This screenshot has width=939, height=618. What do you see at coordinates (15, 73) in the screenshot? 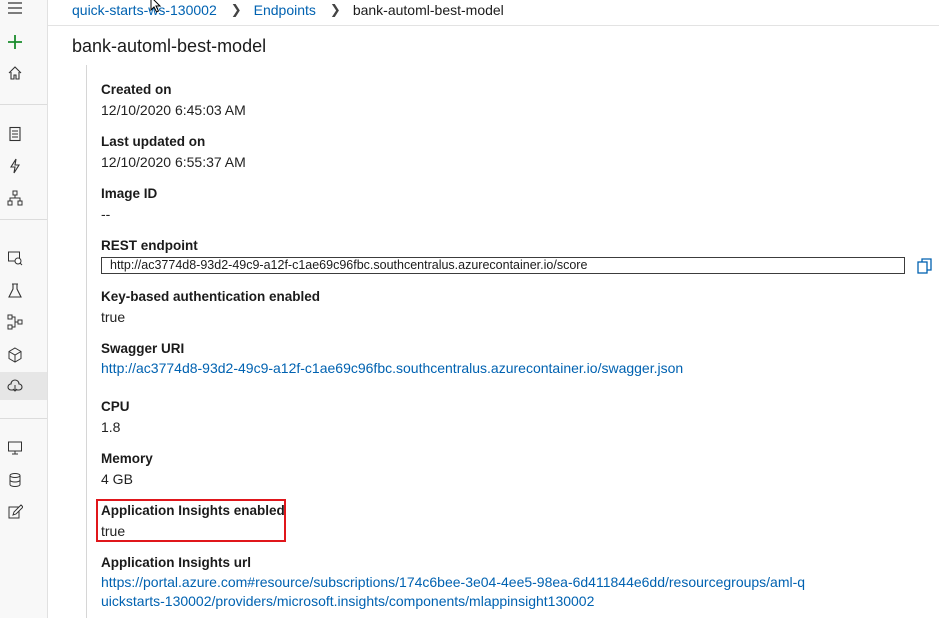
I see `home-icon` at bounding box center [15, 73].